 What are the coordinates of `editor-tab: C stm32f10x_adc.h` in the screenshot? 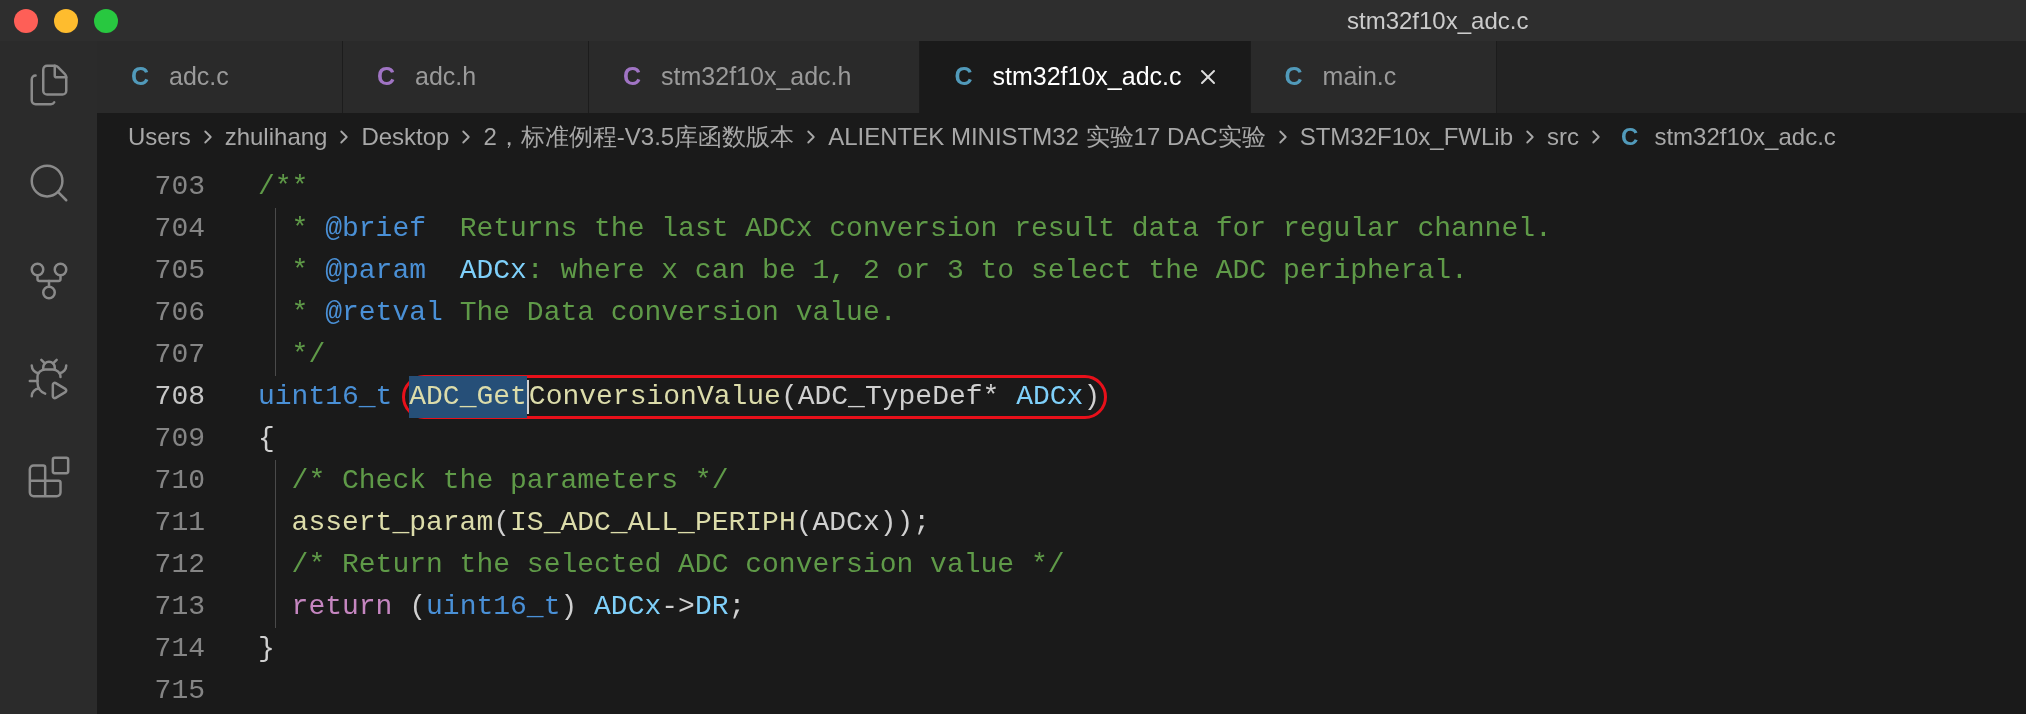 It's located at (755, 77).